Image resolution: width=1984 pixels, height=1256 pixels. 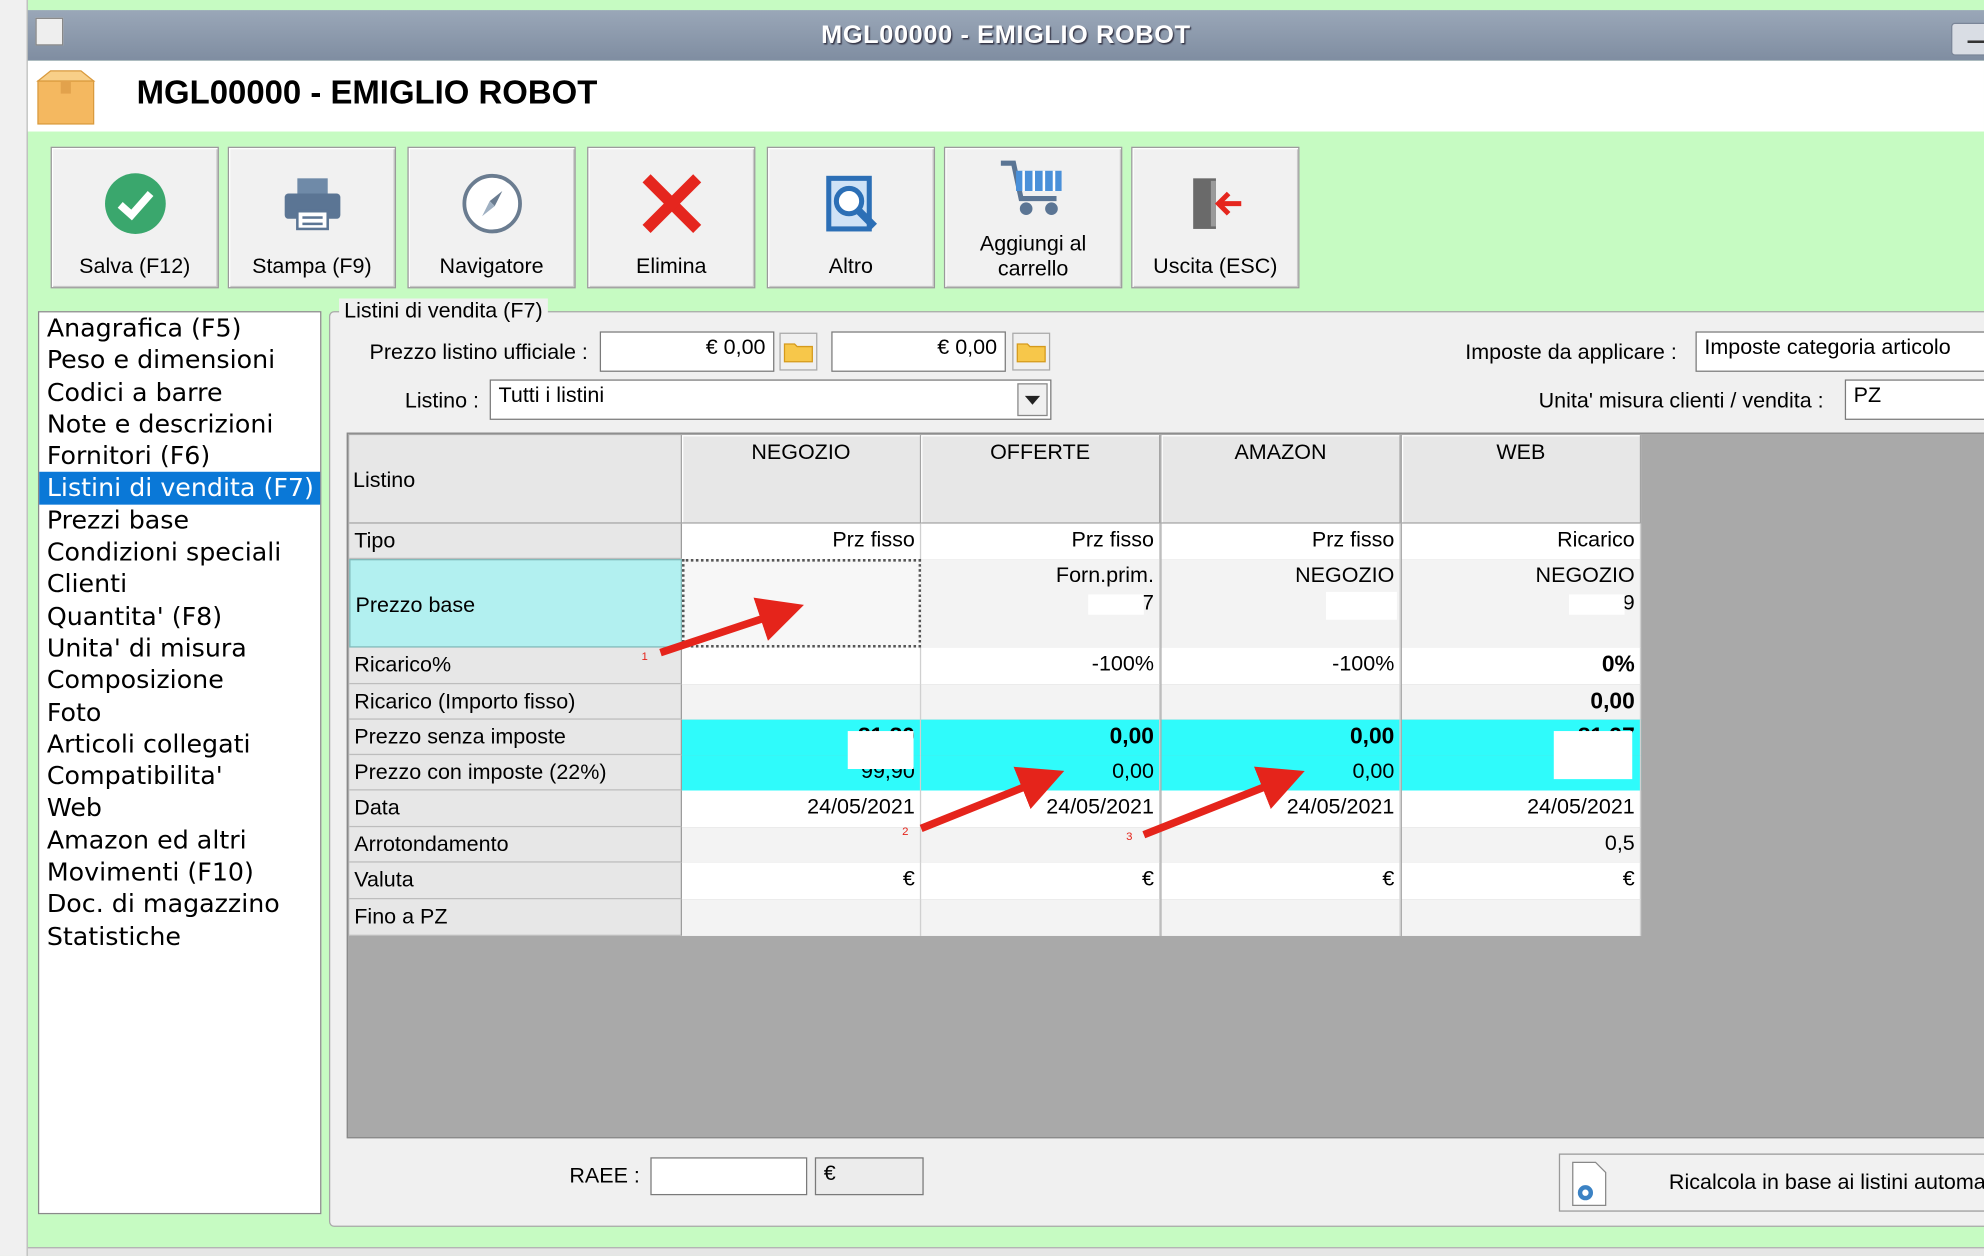 I want to click on annotation-arrows, so click(x=982, y=718).